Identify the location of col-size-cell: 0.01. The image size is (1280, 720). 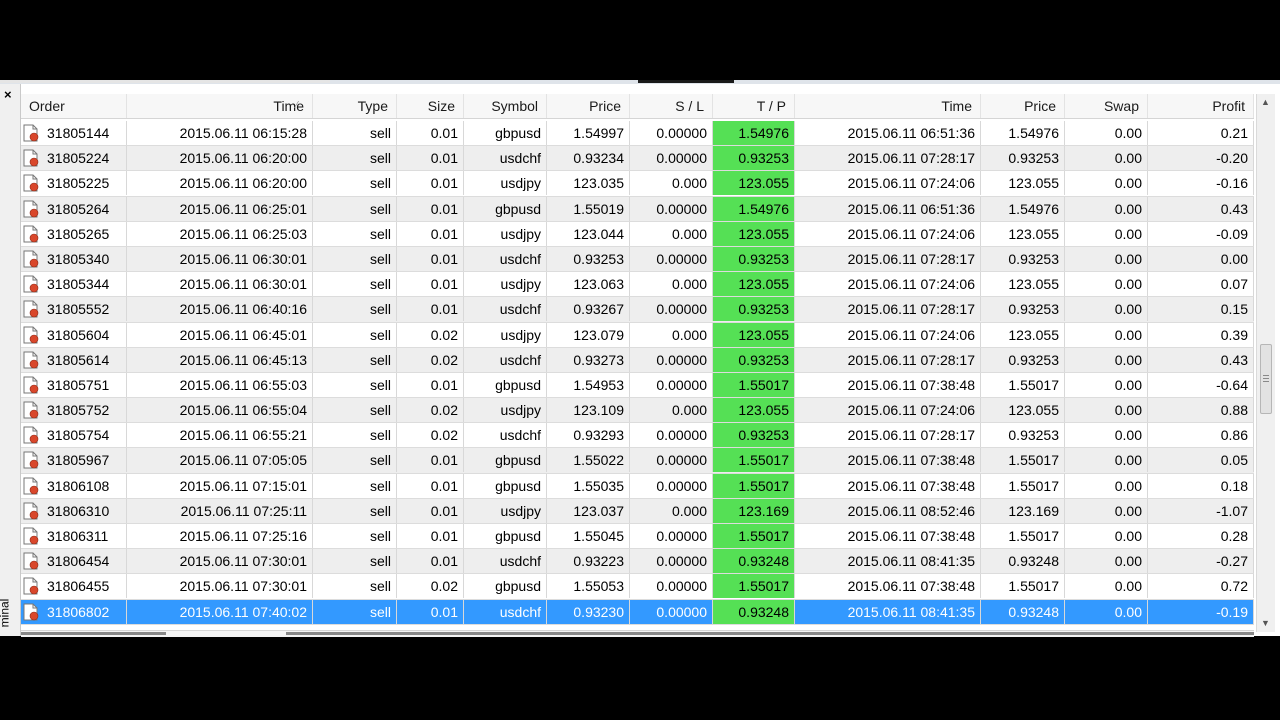
(430, 384).